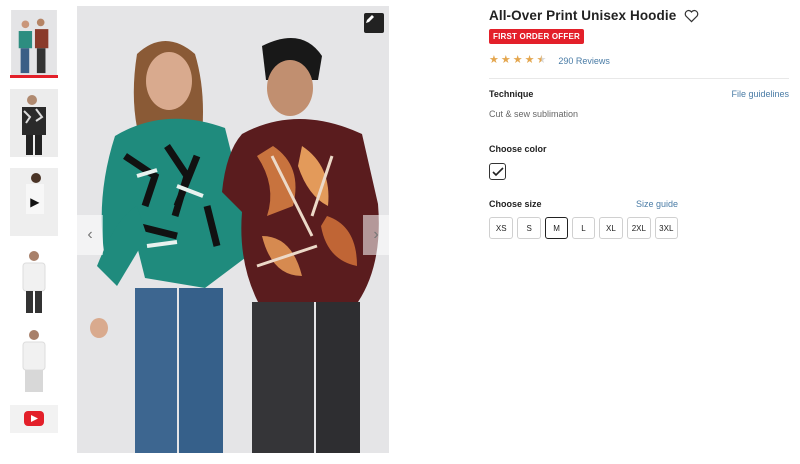 The height and width of the screenshot is (464, 800). What do you see at coordinates (556, 228) in the screenshot?
I see `size-option-m: M` at bounding box center [556, 228].